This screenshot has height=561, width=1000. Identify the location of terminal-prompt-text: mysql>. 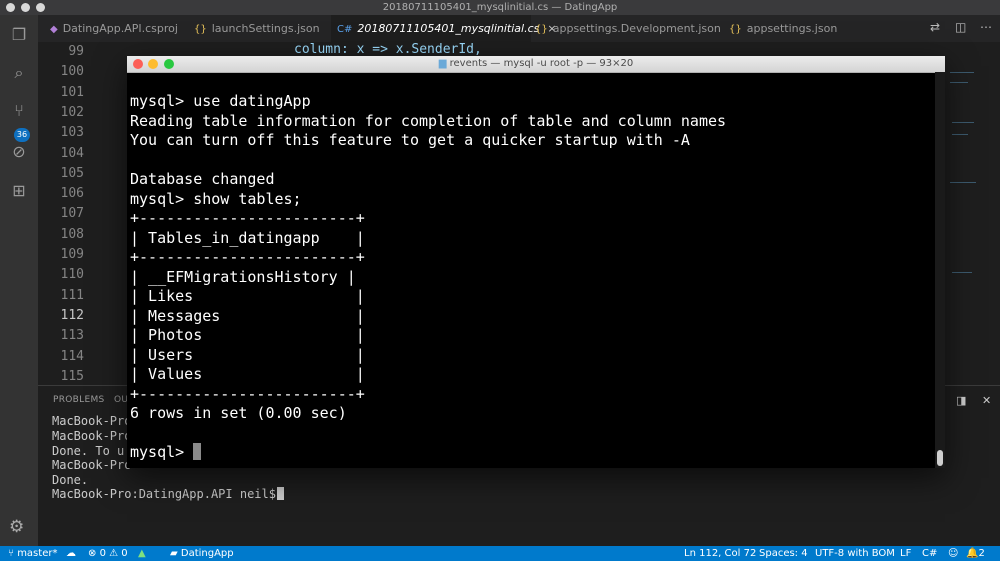
(162, 452).